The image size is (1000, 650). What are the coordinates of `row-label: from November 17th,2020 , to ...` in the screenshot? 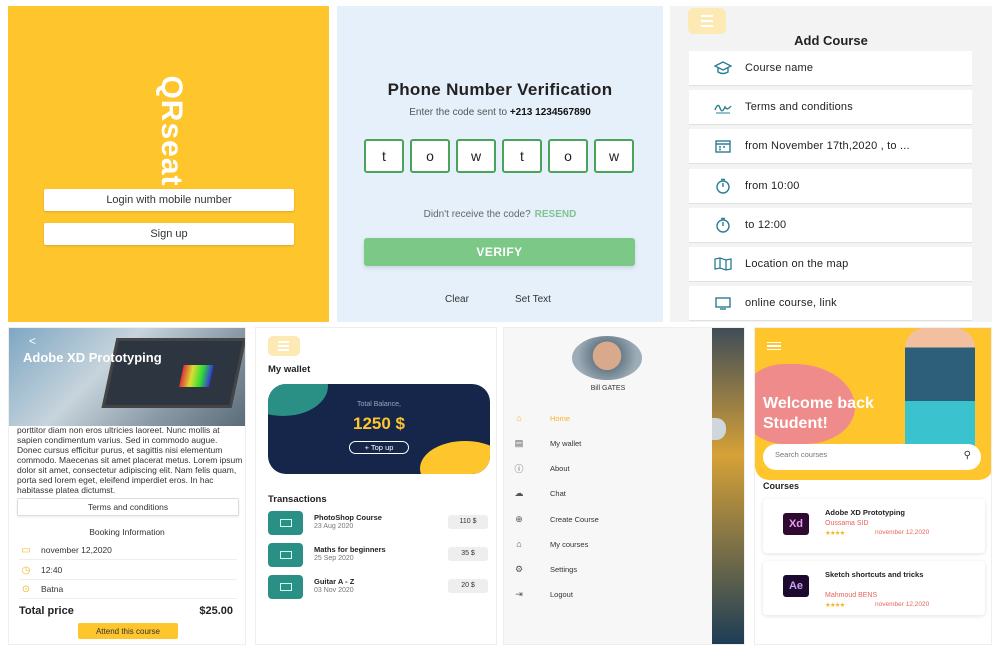 It's located at (827, 146).